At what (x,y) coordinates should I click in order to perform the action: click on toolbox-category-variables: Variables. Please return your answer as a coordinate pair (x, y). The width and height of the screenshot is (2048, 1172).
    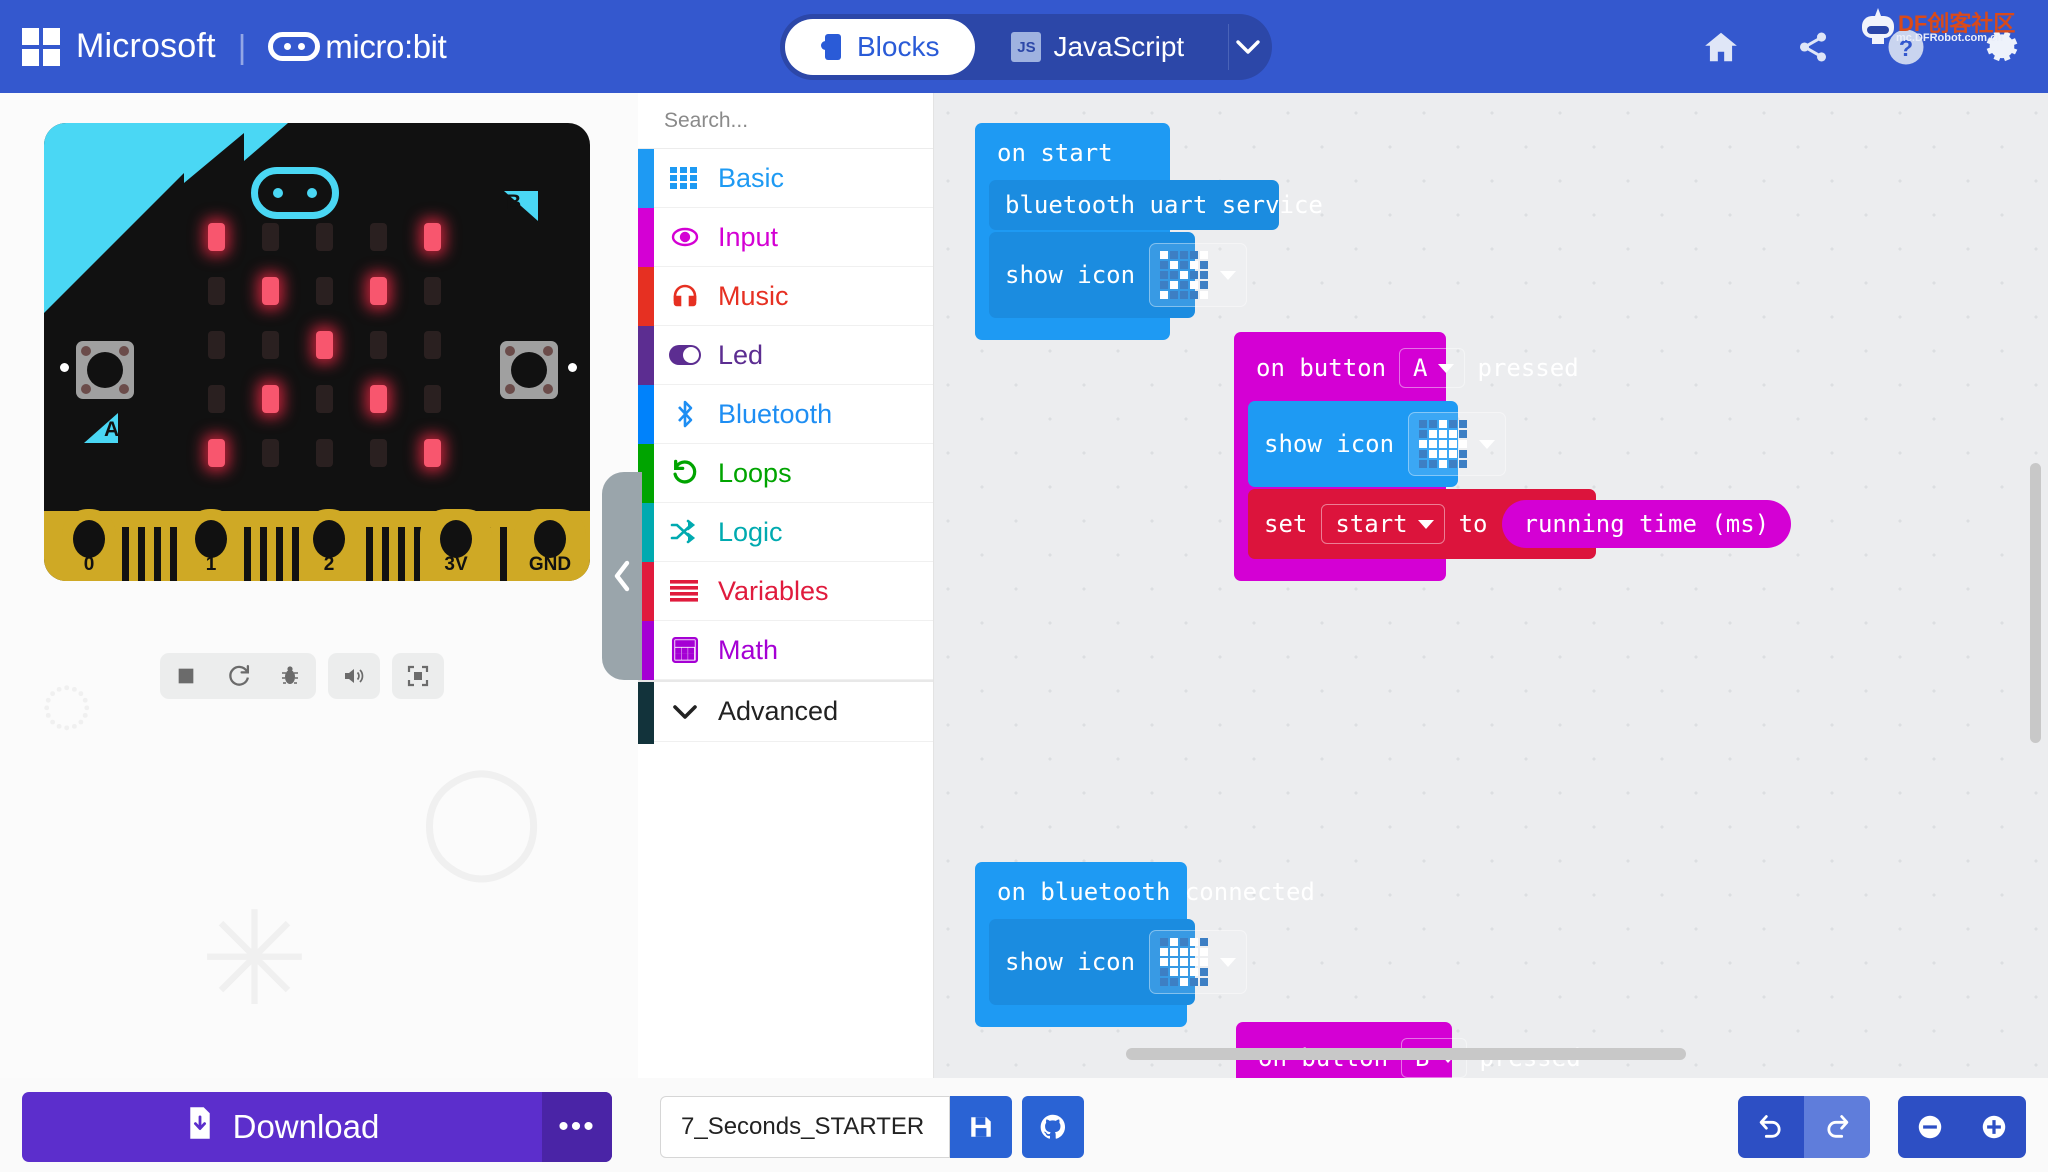
    Looking at the image, I should click on (785, 591).